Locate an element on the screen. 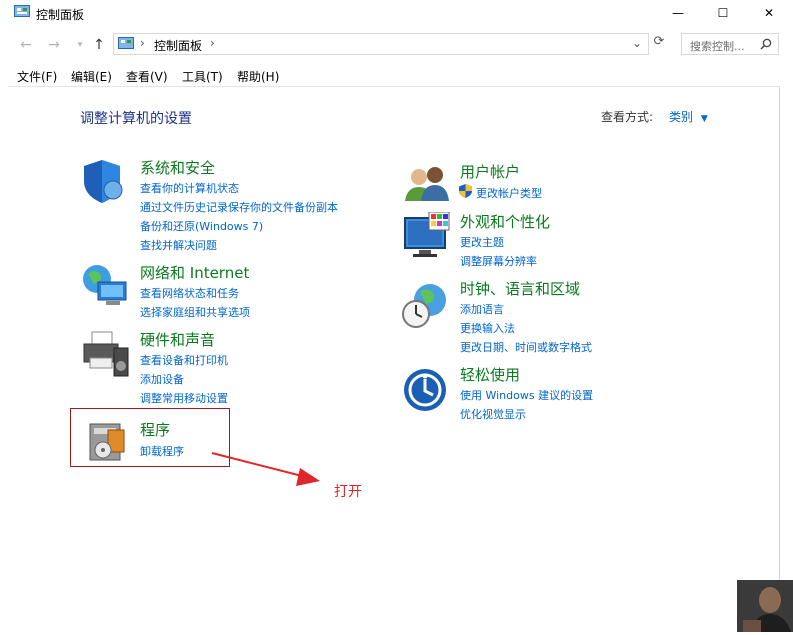  avatar is located at coordinates (765, 606).